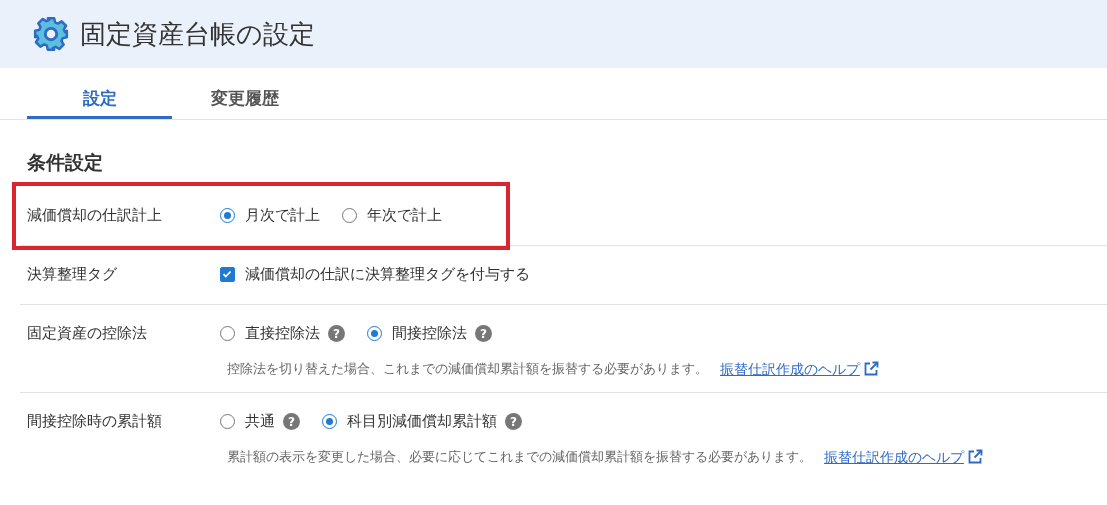  What do you see at coordinates (65, 162) in the screenshot?
I see `section-title: 条件設定` at bounding box center [65, 162].